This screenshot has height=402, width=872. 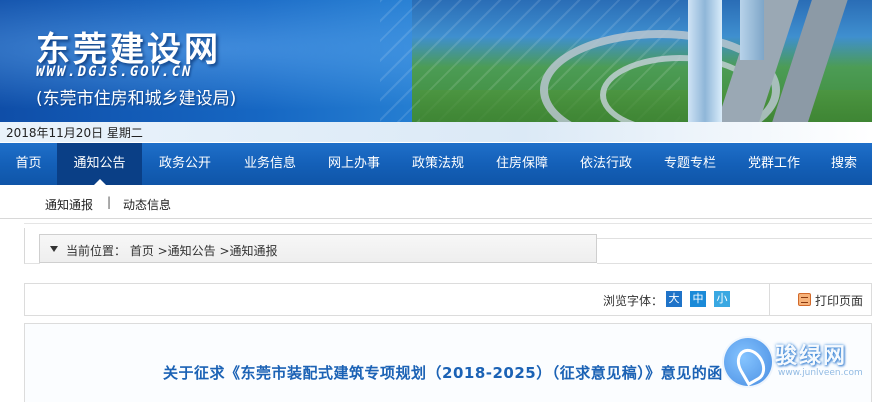 I want to click on content-top-divider, so click(x=448, y=223).